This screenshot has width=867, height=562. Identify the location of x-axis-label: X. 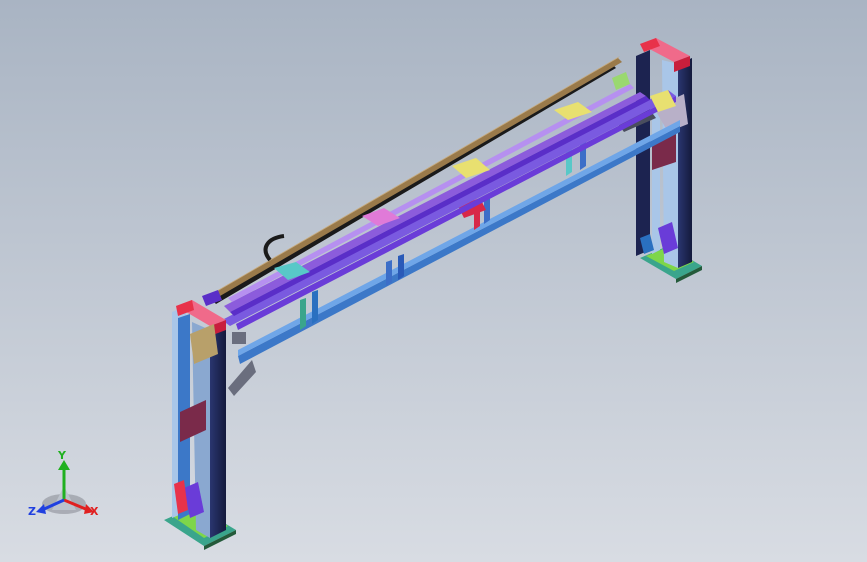
(94, 511).